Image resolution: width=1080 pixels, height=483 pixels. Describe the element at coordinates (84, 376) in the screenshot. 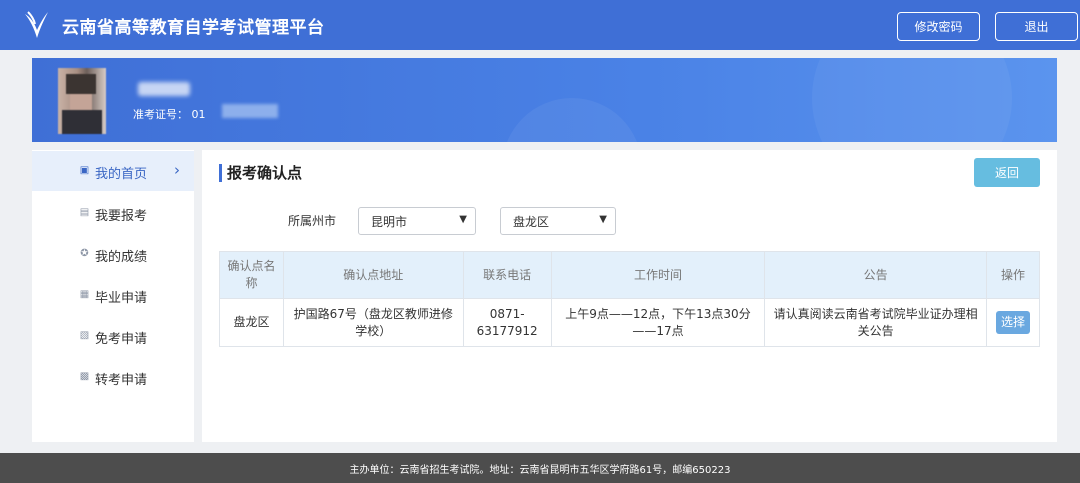

I see `transfer-icon: ▩` at that location.